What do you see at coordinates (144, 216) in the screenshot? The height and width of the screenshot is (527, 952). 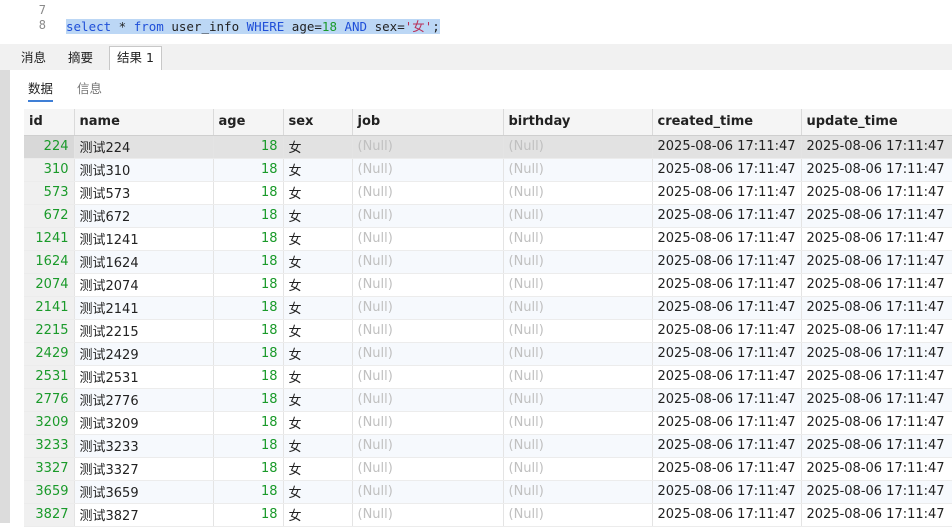 I see `cell-name: 测试672` at bounding box center [144, 216].